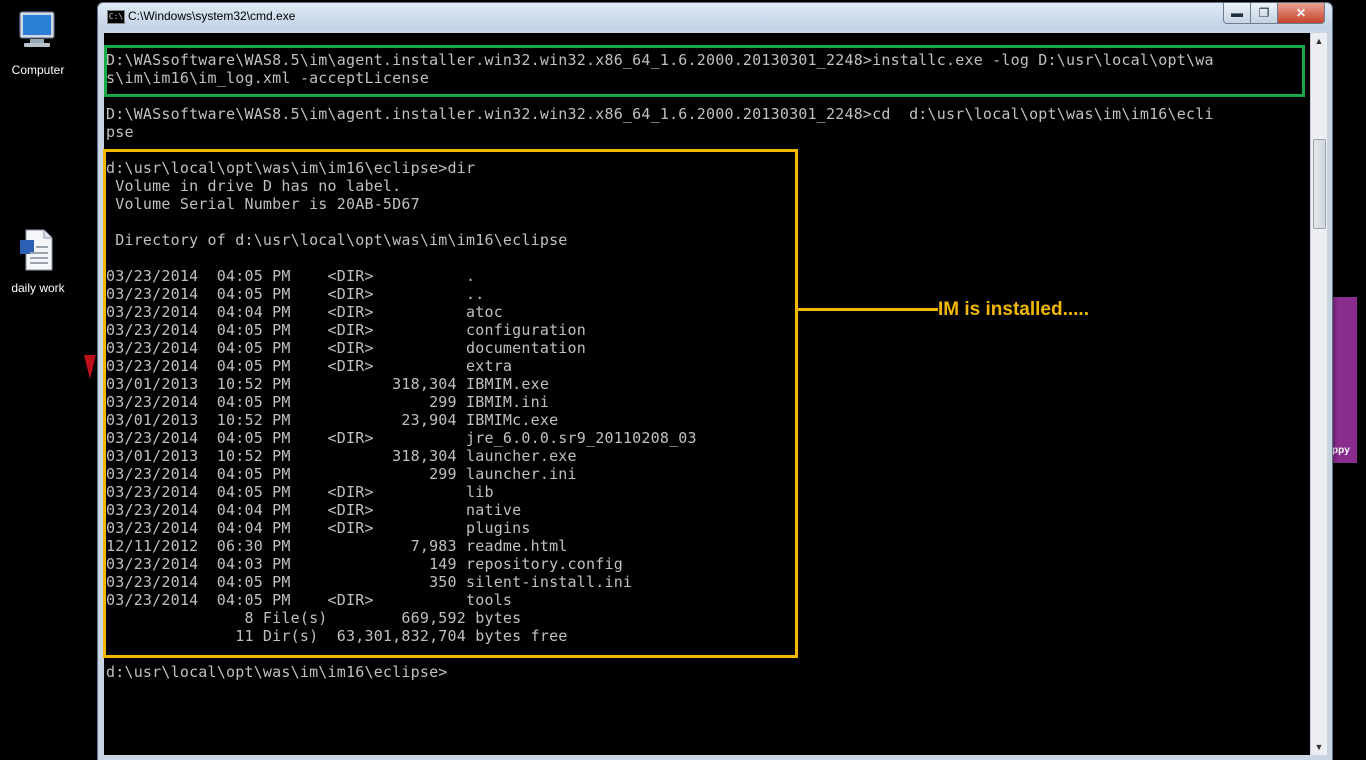 The width and height of the screenshot is (1366, 770). I want to click on scroll-down-arrow-icon: ▼, so click(1319, 747).